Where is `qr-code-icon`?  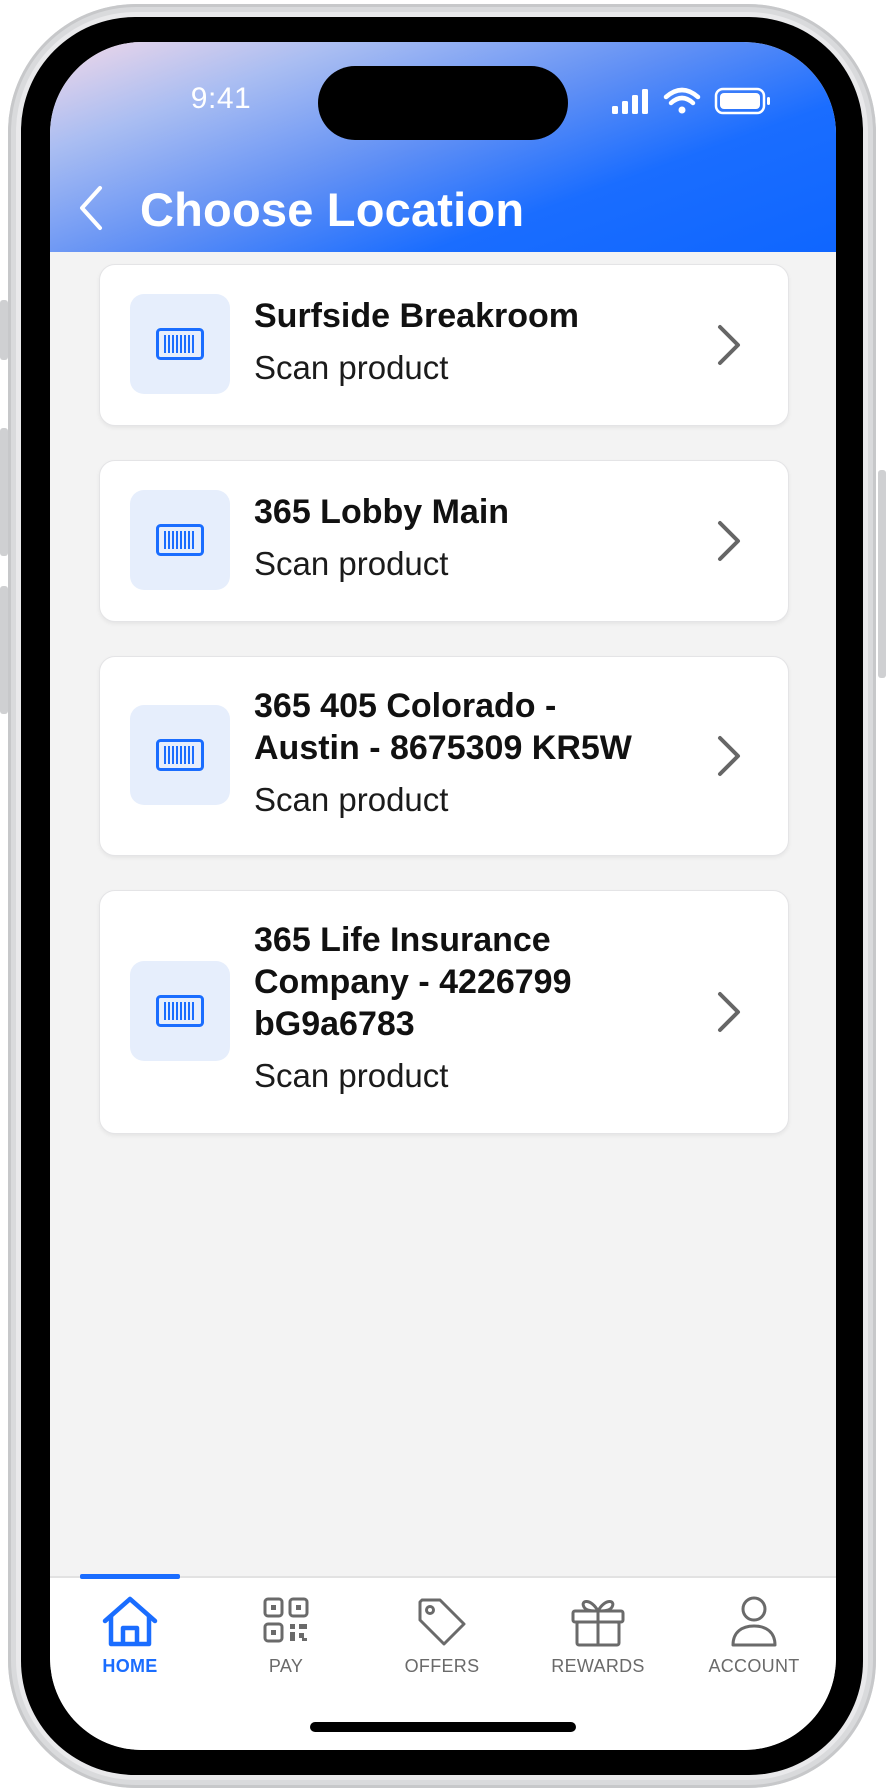 qr-code-icon is located at coordinates (286, 1620).